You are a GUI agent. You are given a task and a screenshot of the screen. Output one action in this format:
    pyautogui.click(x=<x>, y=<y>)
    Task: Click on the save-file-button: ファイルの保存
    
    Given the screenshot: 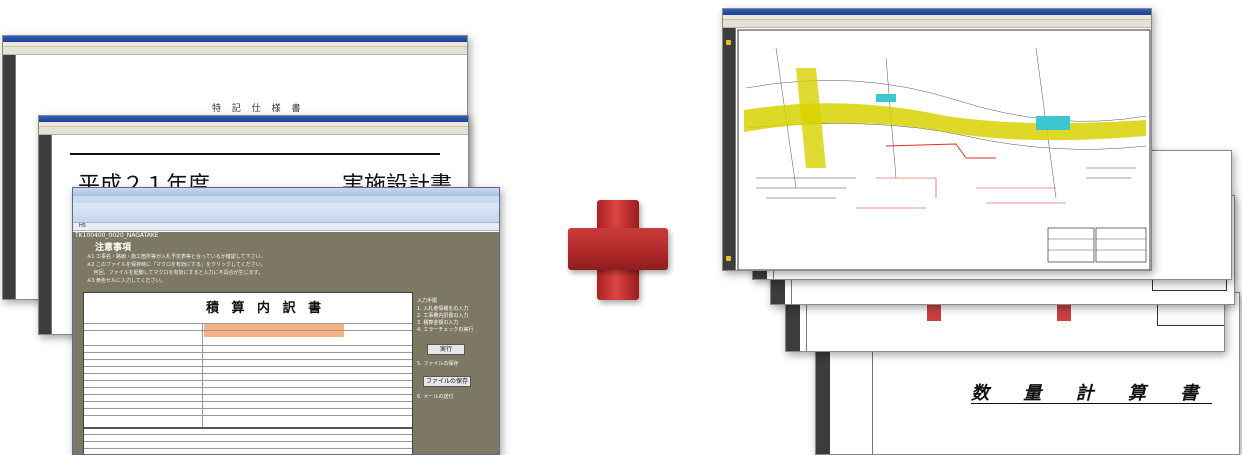 What is the action you would take?
    pyautogui.click(x=447, y=381)
    